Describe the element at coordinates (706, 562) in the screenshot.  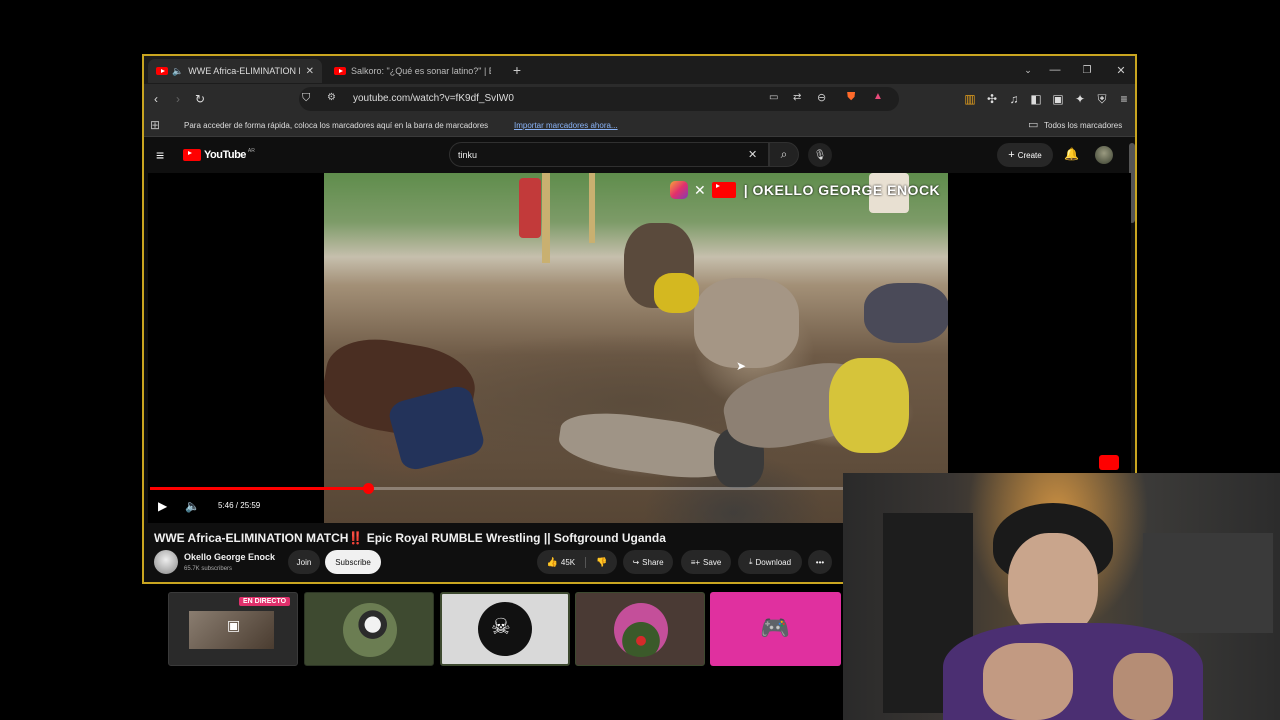
I see `save-button: ≡+ Save` at that location.